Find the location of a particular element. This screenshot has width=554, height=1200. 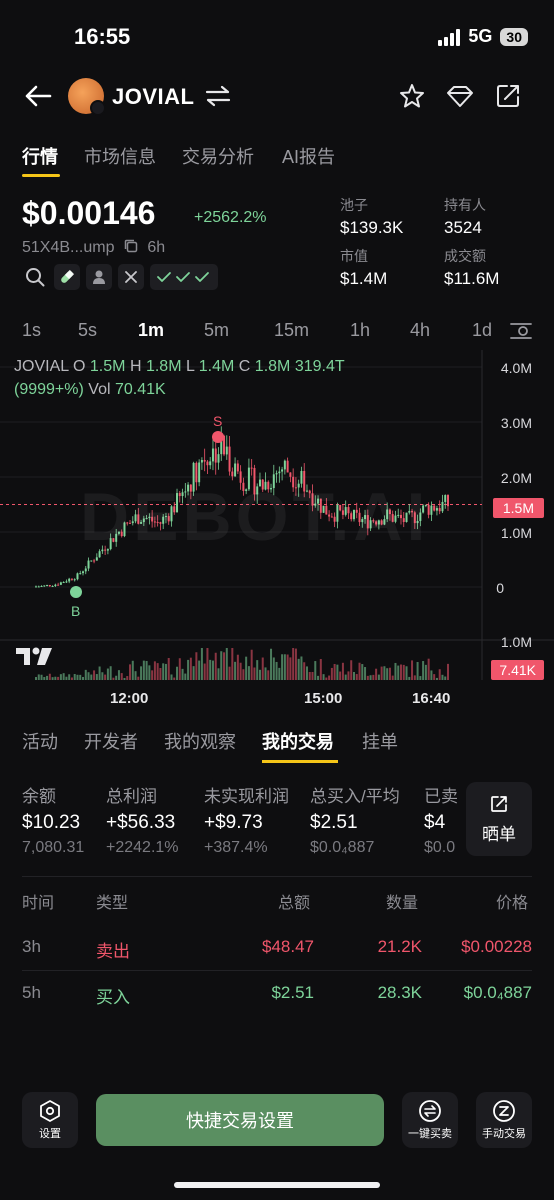

row-total: $48.47 is located at coordinates (288, 946).